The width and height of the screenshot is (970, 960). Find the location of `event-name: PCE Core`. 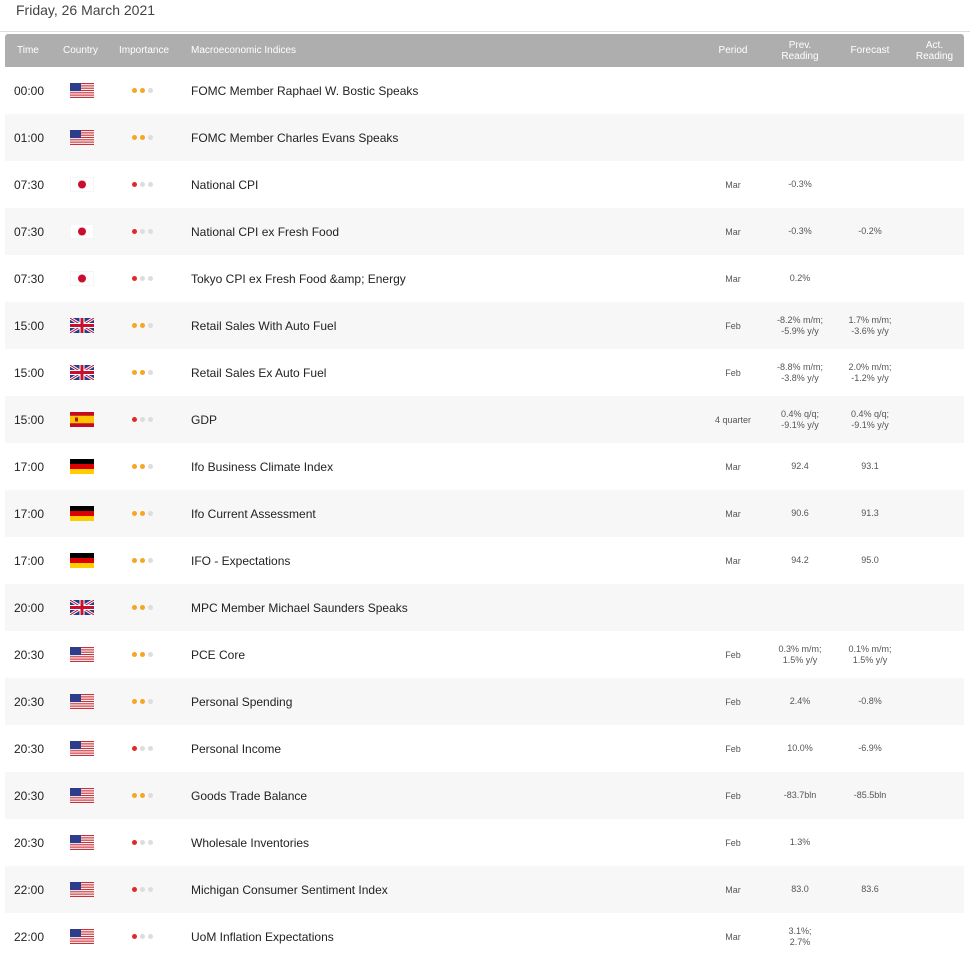

event-name: PCE Core is located at coordinates (218, 654).